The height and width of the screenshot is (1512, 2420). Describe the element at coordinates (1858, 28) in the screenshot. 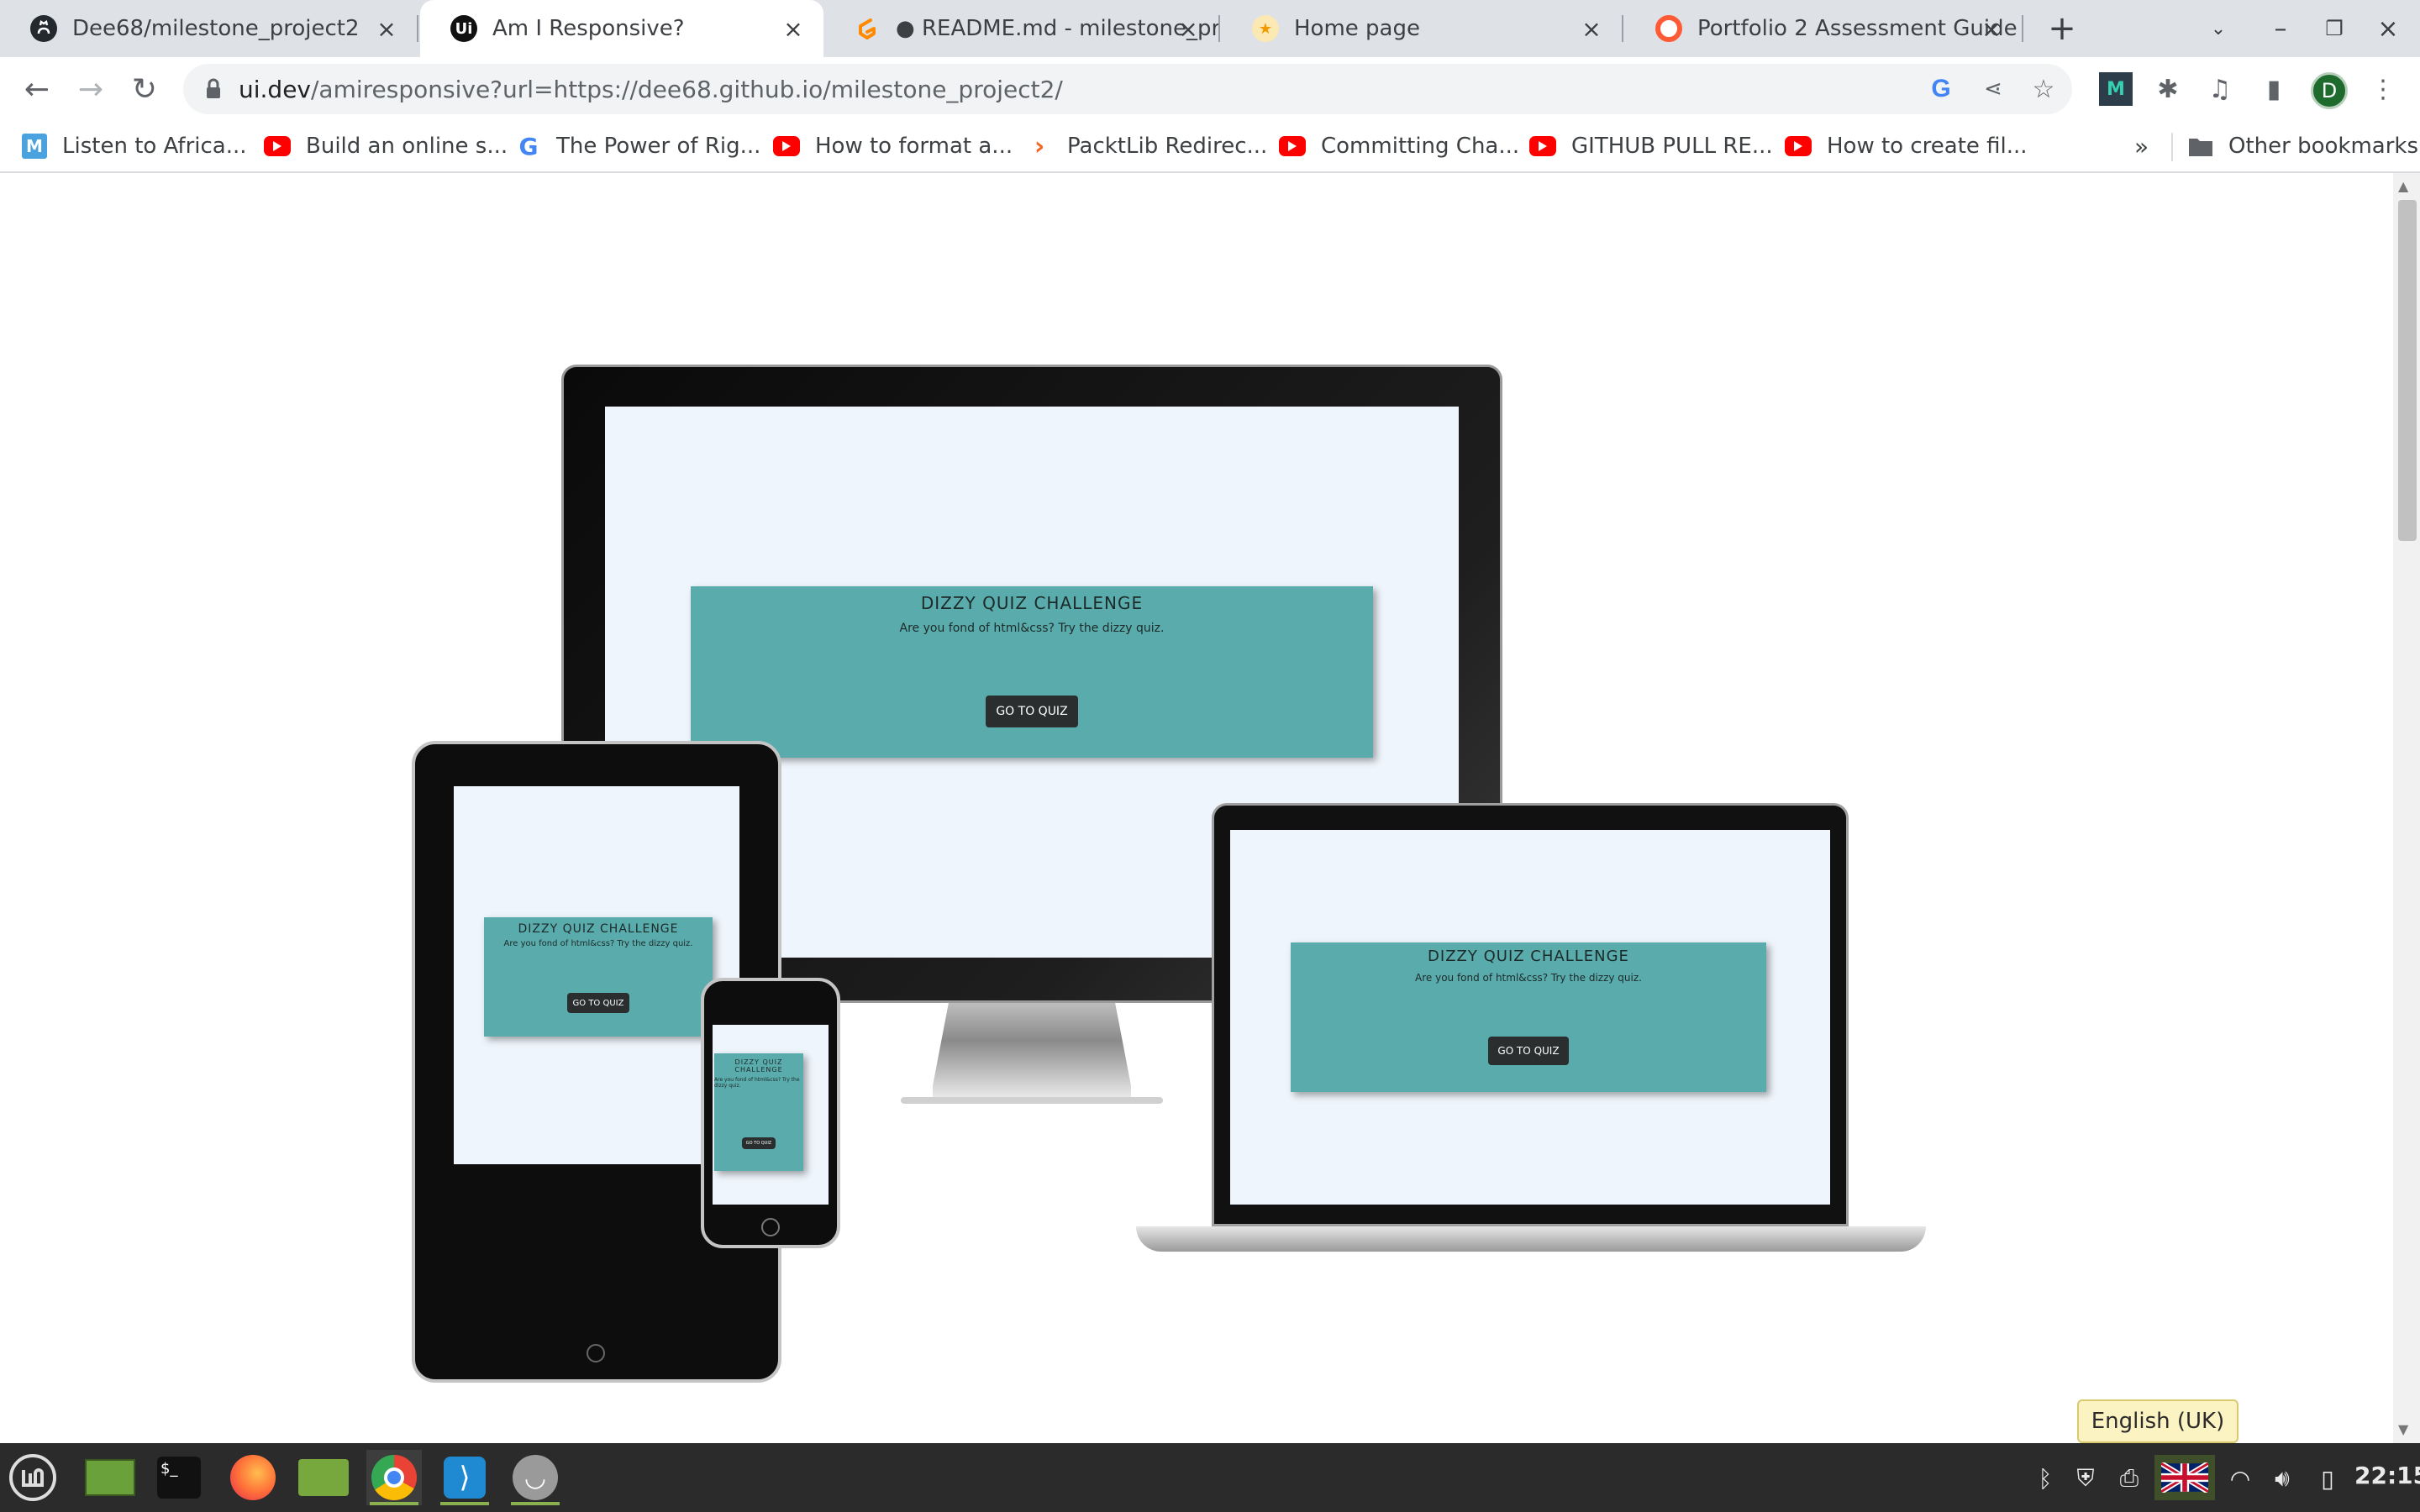

I see `tab-title: Portfolio 2 Assessment Guide` at that location.